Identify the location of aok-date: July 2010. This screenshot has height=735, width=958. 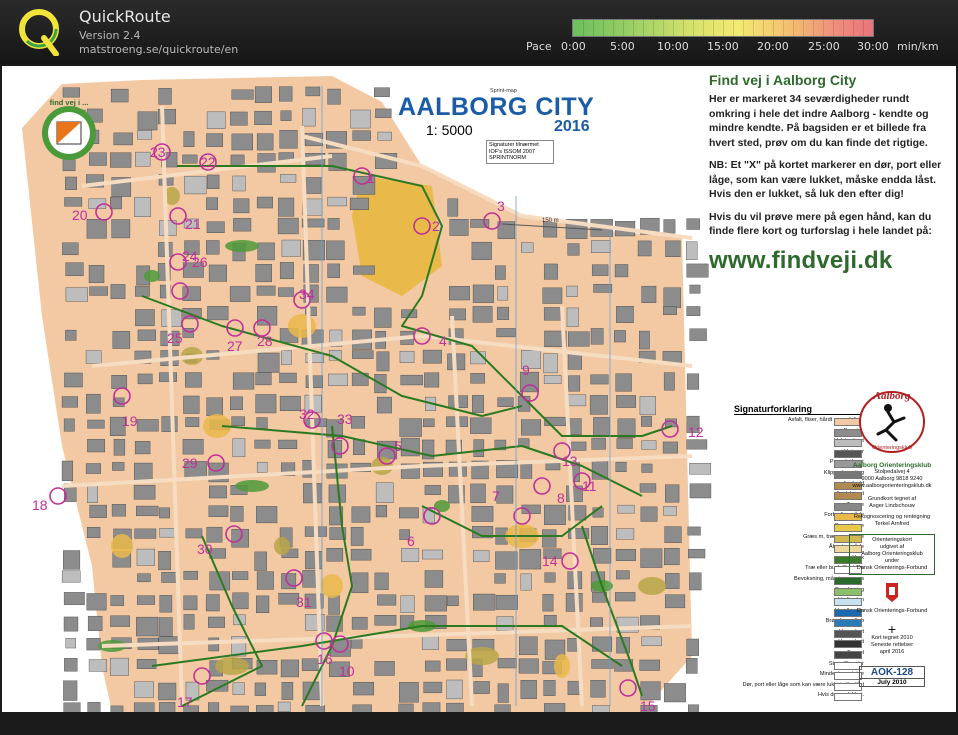
(892, 682).